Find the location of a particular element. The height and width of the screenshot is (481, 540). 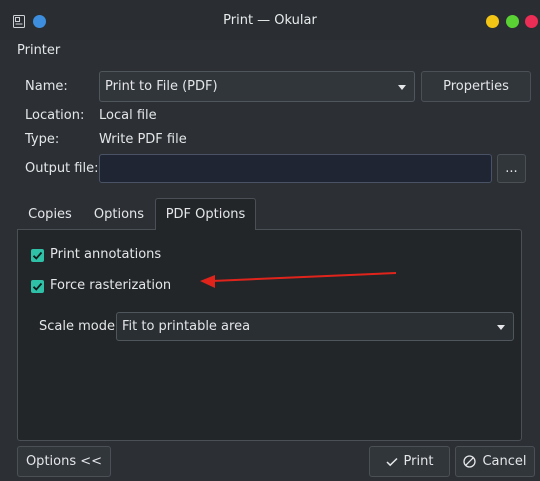

print-annotations-label: Print annotations is located at coordinates (106, 254).